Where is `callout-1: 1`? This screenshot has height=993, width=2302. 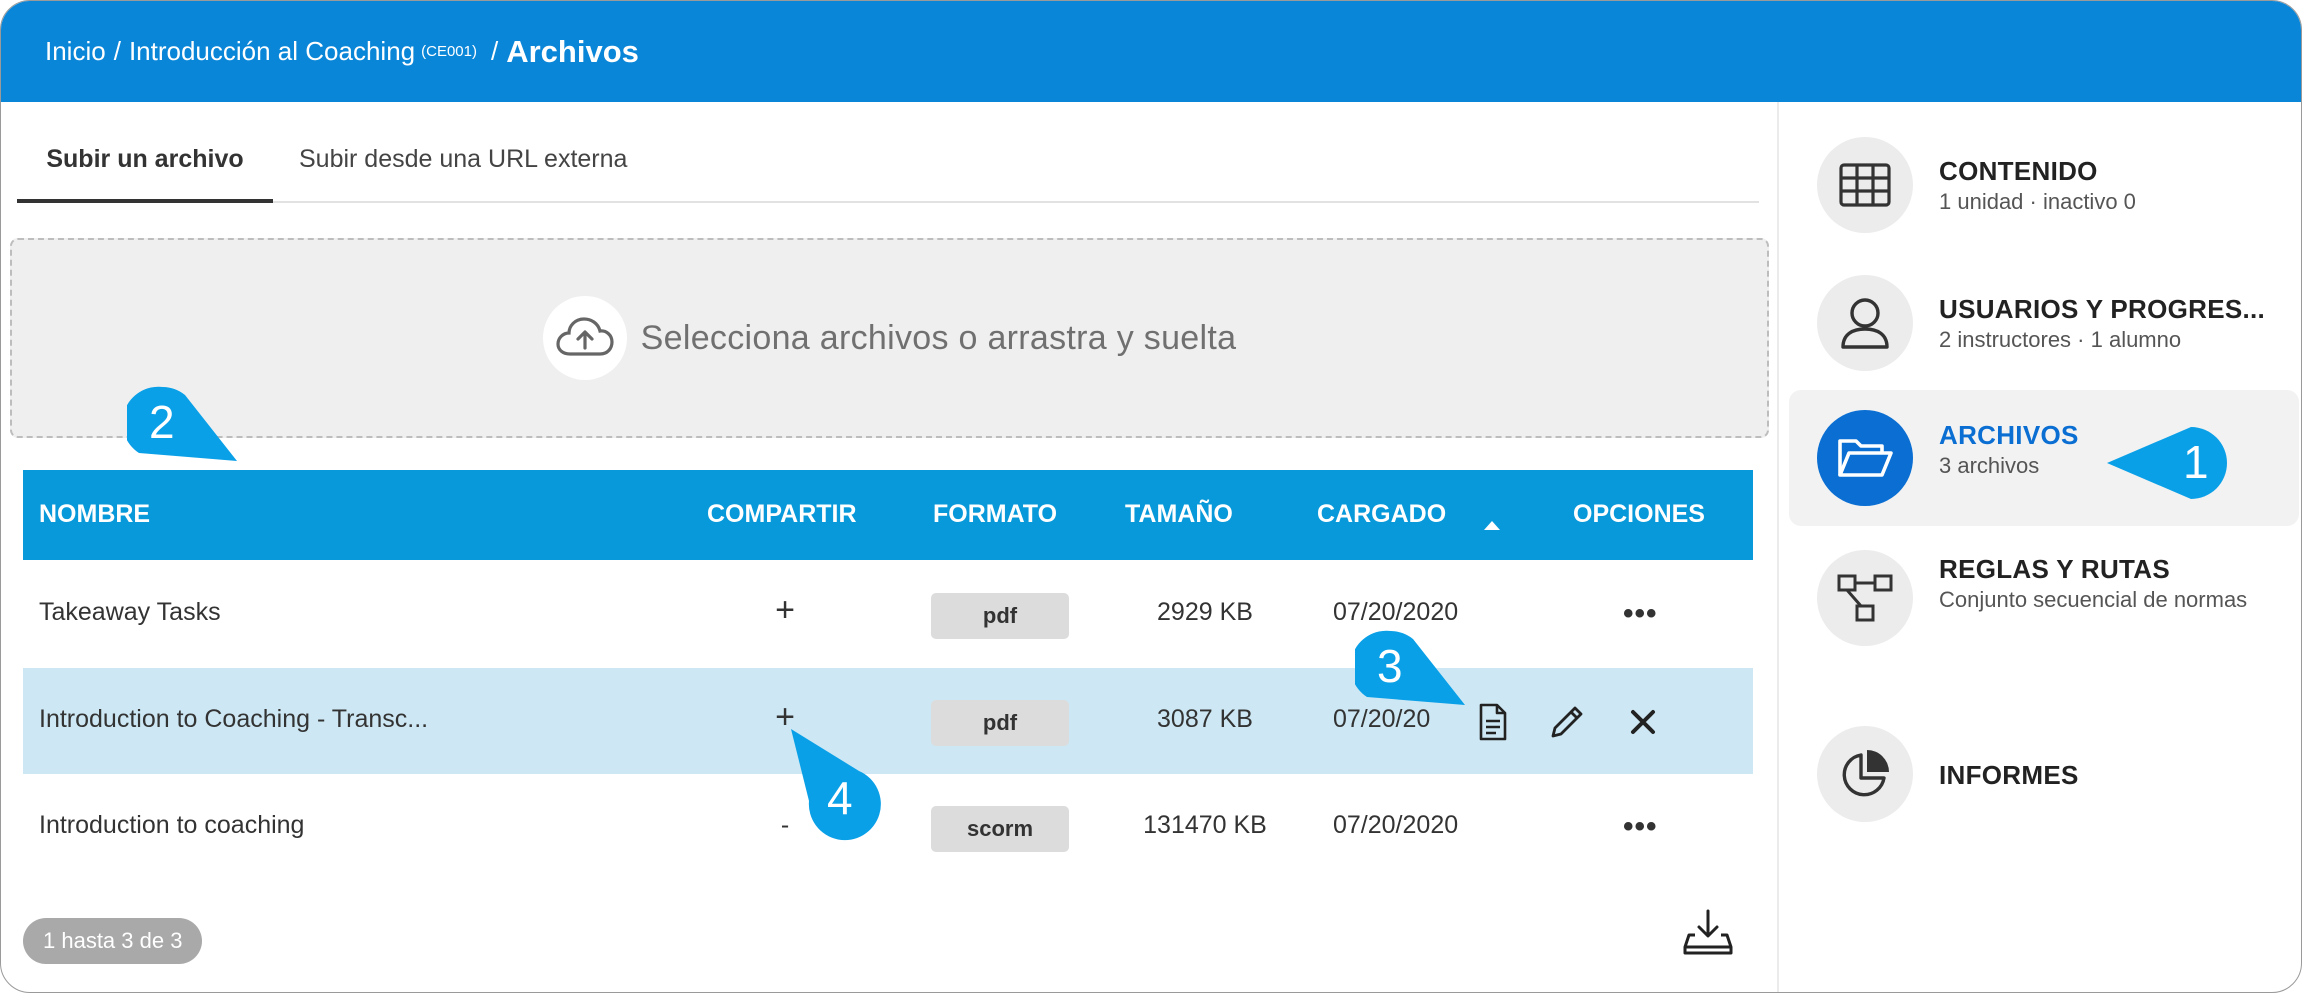
callout-1: 1 is located at coordinates (2168, 463).